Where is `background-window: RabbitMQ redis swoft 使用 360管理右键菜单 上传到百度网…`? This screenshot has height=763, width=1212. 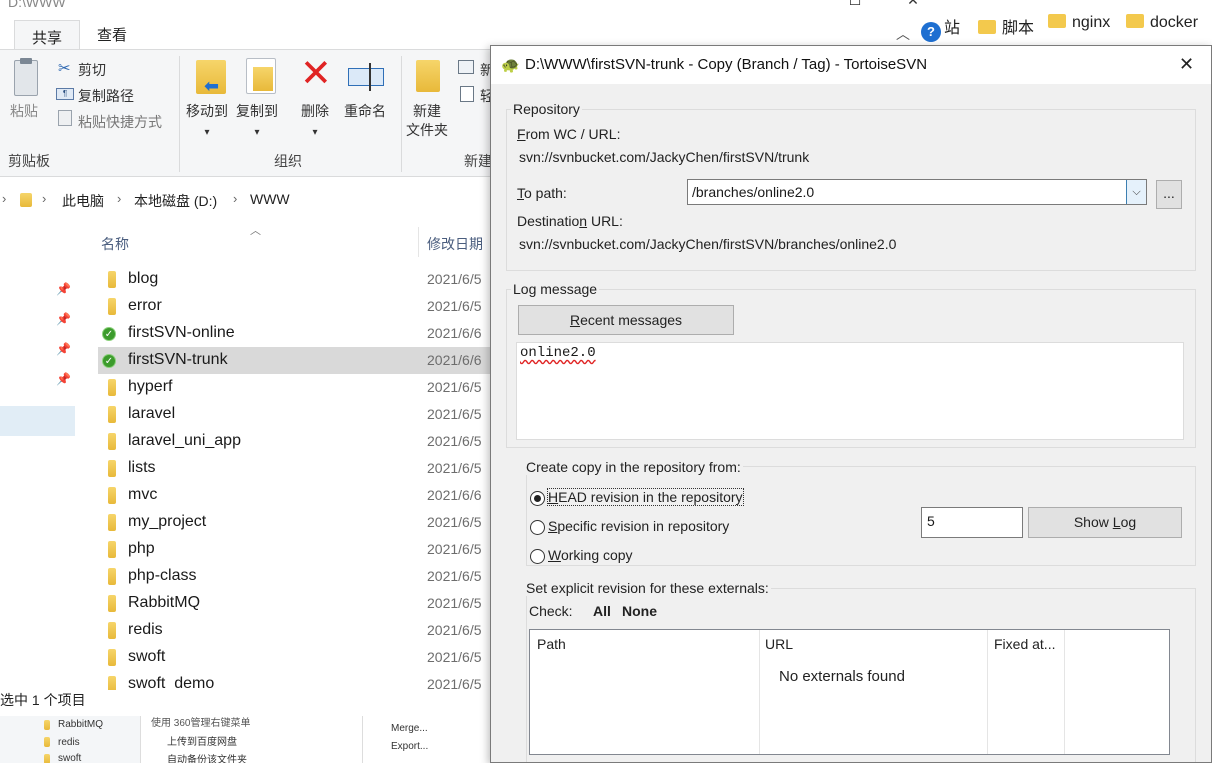
background-window: RabbitMQ redis swoft 使用 360管理右键菜单 上传到百度网… is located at coordinates (245, 739).